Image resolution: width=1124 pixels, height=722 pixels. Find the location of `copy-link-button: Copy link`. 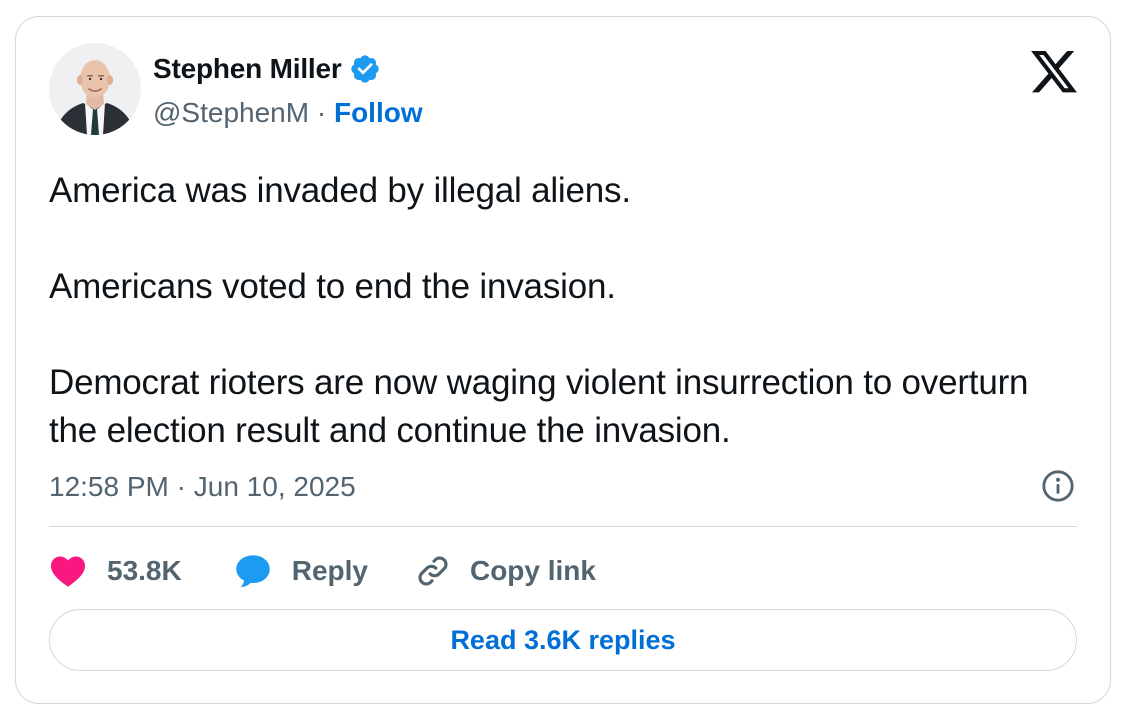

copy-link-button: Copy link is located at coordinates (505, 571).